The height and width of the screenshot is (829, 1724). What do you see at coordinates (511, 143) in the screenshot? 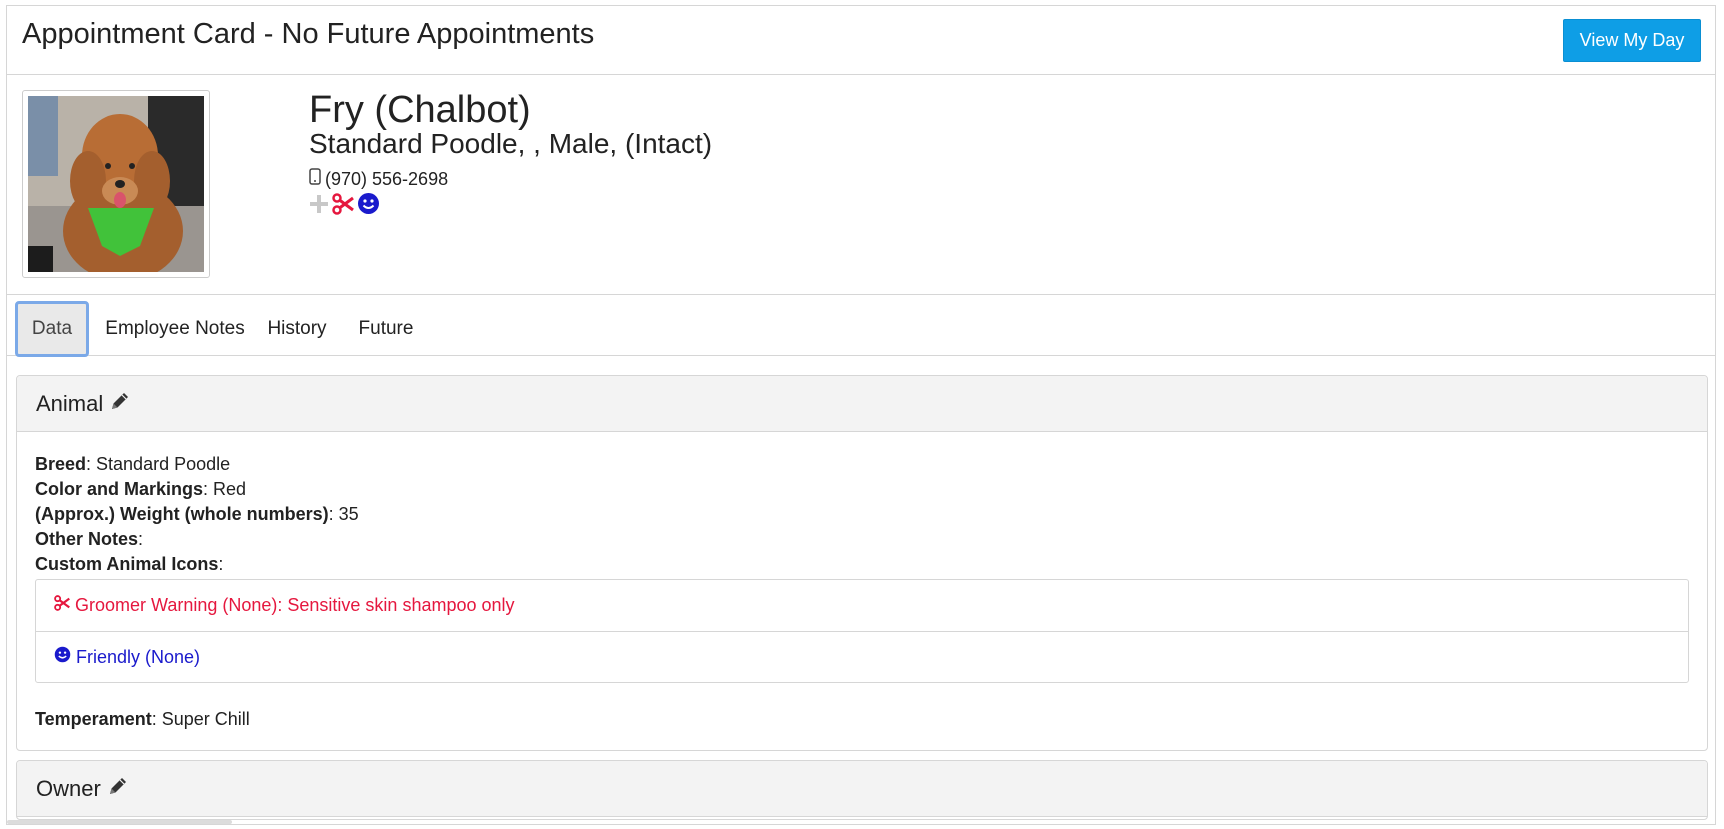
I see `pet-description: Standard Poodle, , Male, (Intact)` at bounding box center [511, 143].